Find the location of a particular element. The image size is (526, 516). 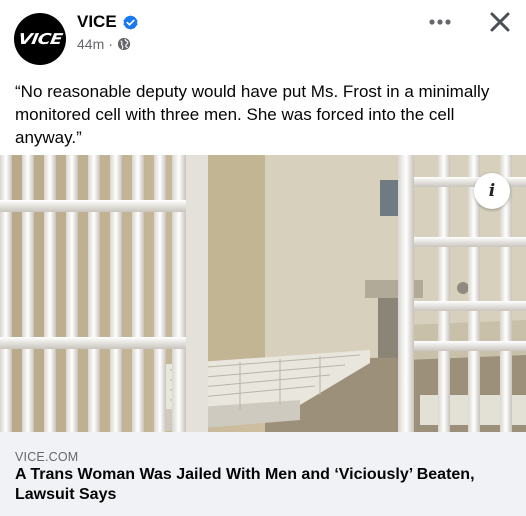

post-time: 44m is located at coordinates (90, 44).